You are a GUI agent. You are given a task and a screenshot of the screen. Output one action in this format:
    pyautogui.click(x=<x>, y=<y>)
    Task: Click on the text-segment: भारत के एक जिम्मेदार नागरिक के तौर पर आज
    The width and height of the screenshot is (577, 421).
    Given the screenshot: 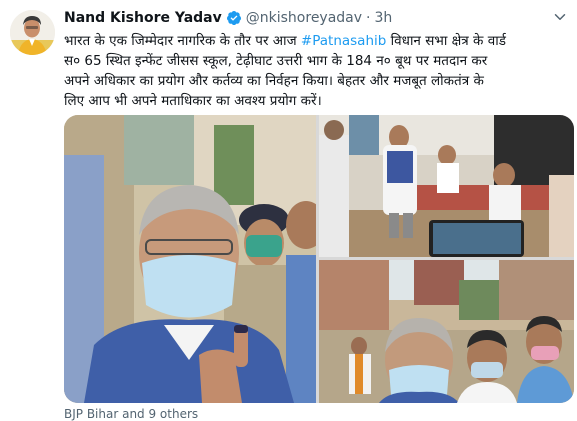 What is the action you would take?
    pyautogui.click(x=182, y=41)
    